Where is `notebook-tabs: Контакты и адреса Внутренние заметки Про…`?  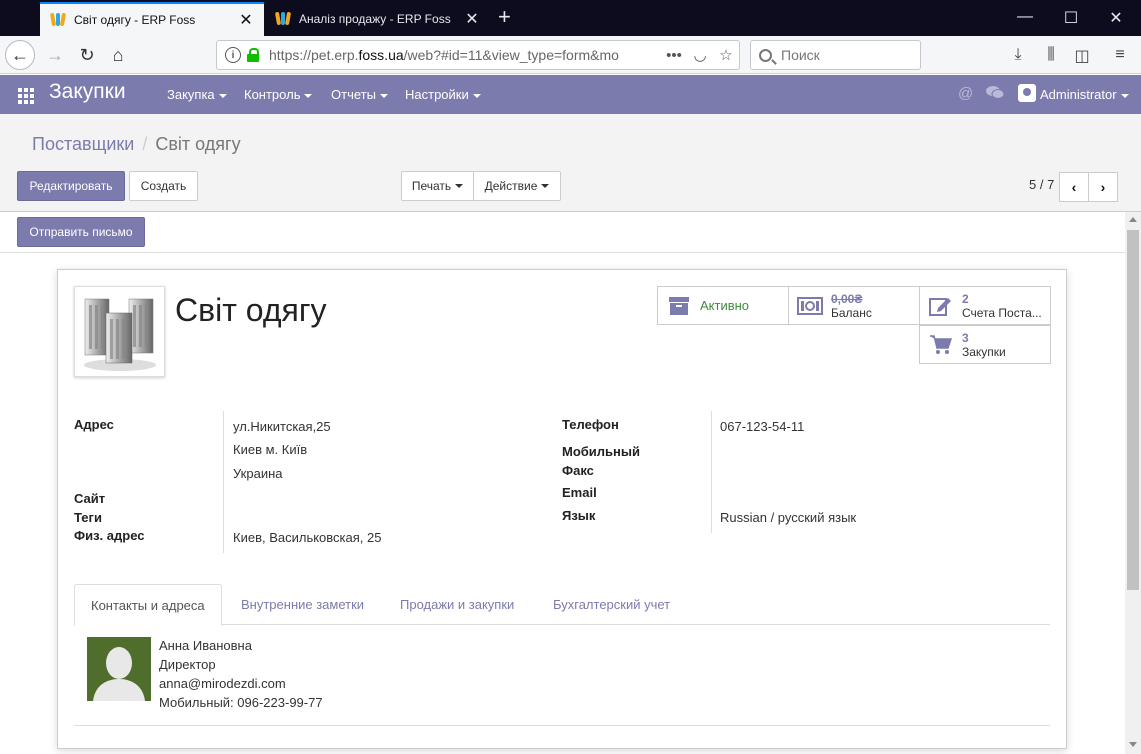 notebook-tabs: Контакты и адреса Внутренние заметки Про… is located at coordinates (562, 605).